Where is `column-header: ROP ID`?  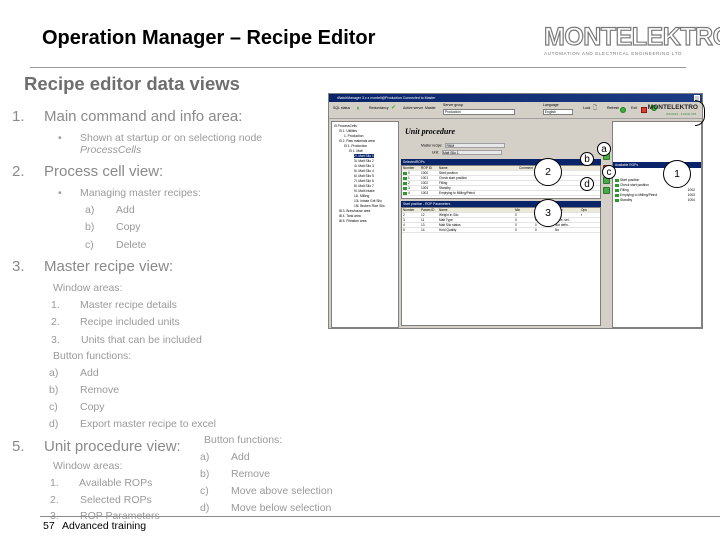 column-header: ROP ID is located at coordinates (429, 168).